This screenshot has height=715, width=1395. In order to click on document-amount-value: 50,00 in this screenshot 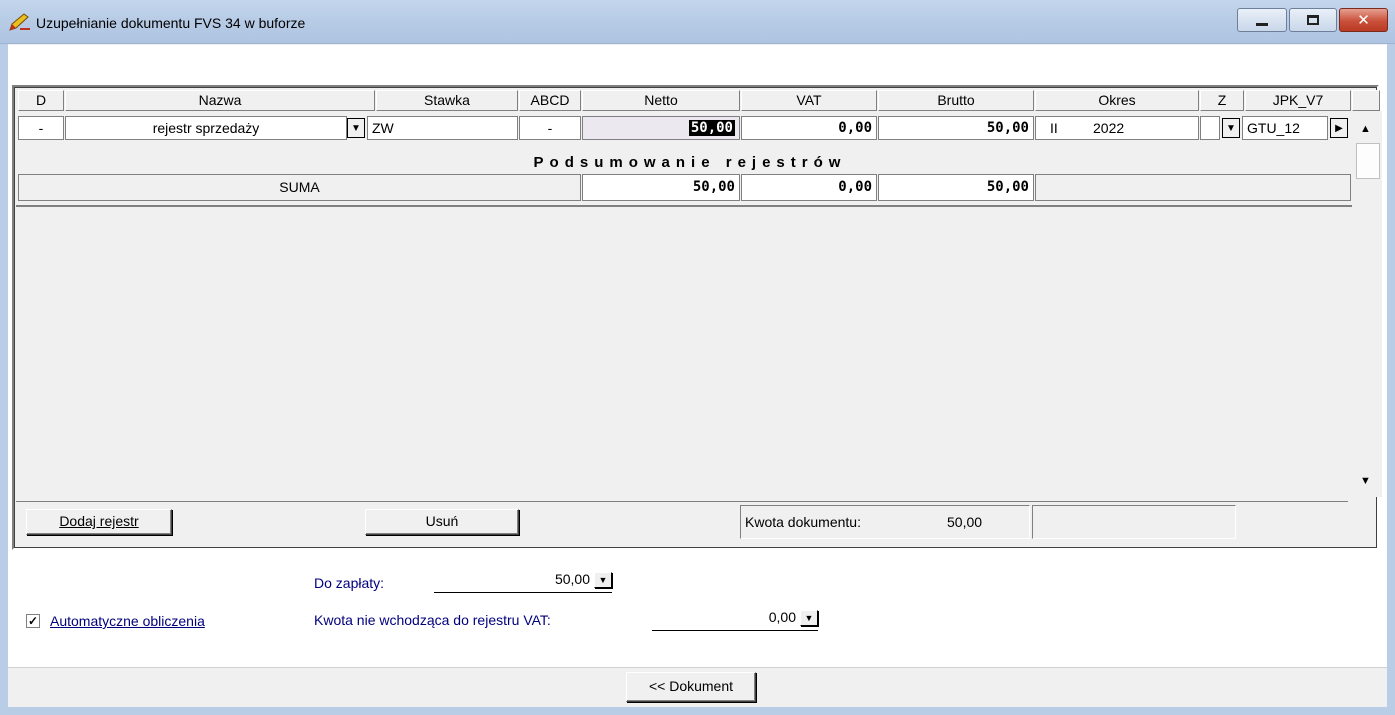, I will do `click(965, 522)`.